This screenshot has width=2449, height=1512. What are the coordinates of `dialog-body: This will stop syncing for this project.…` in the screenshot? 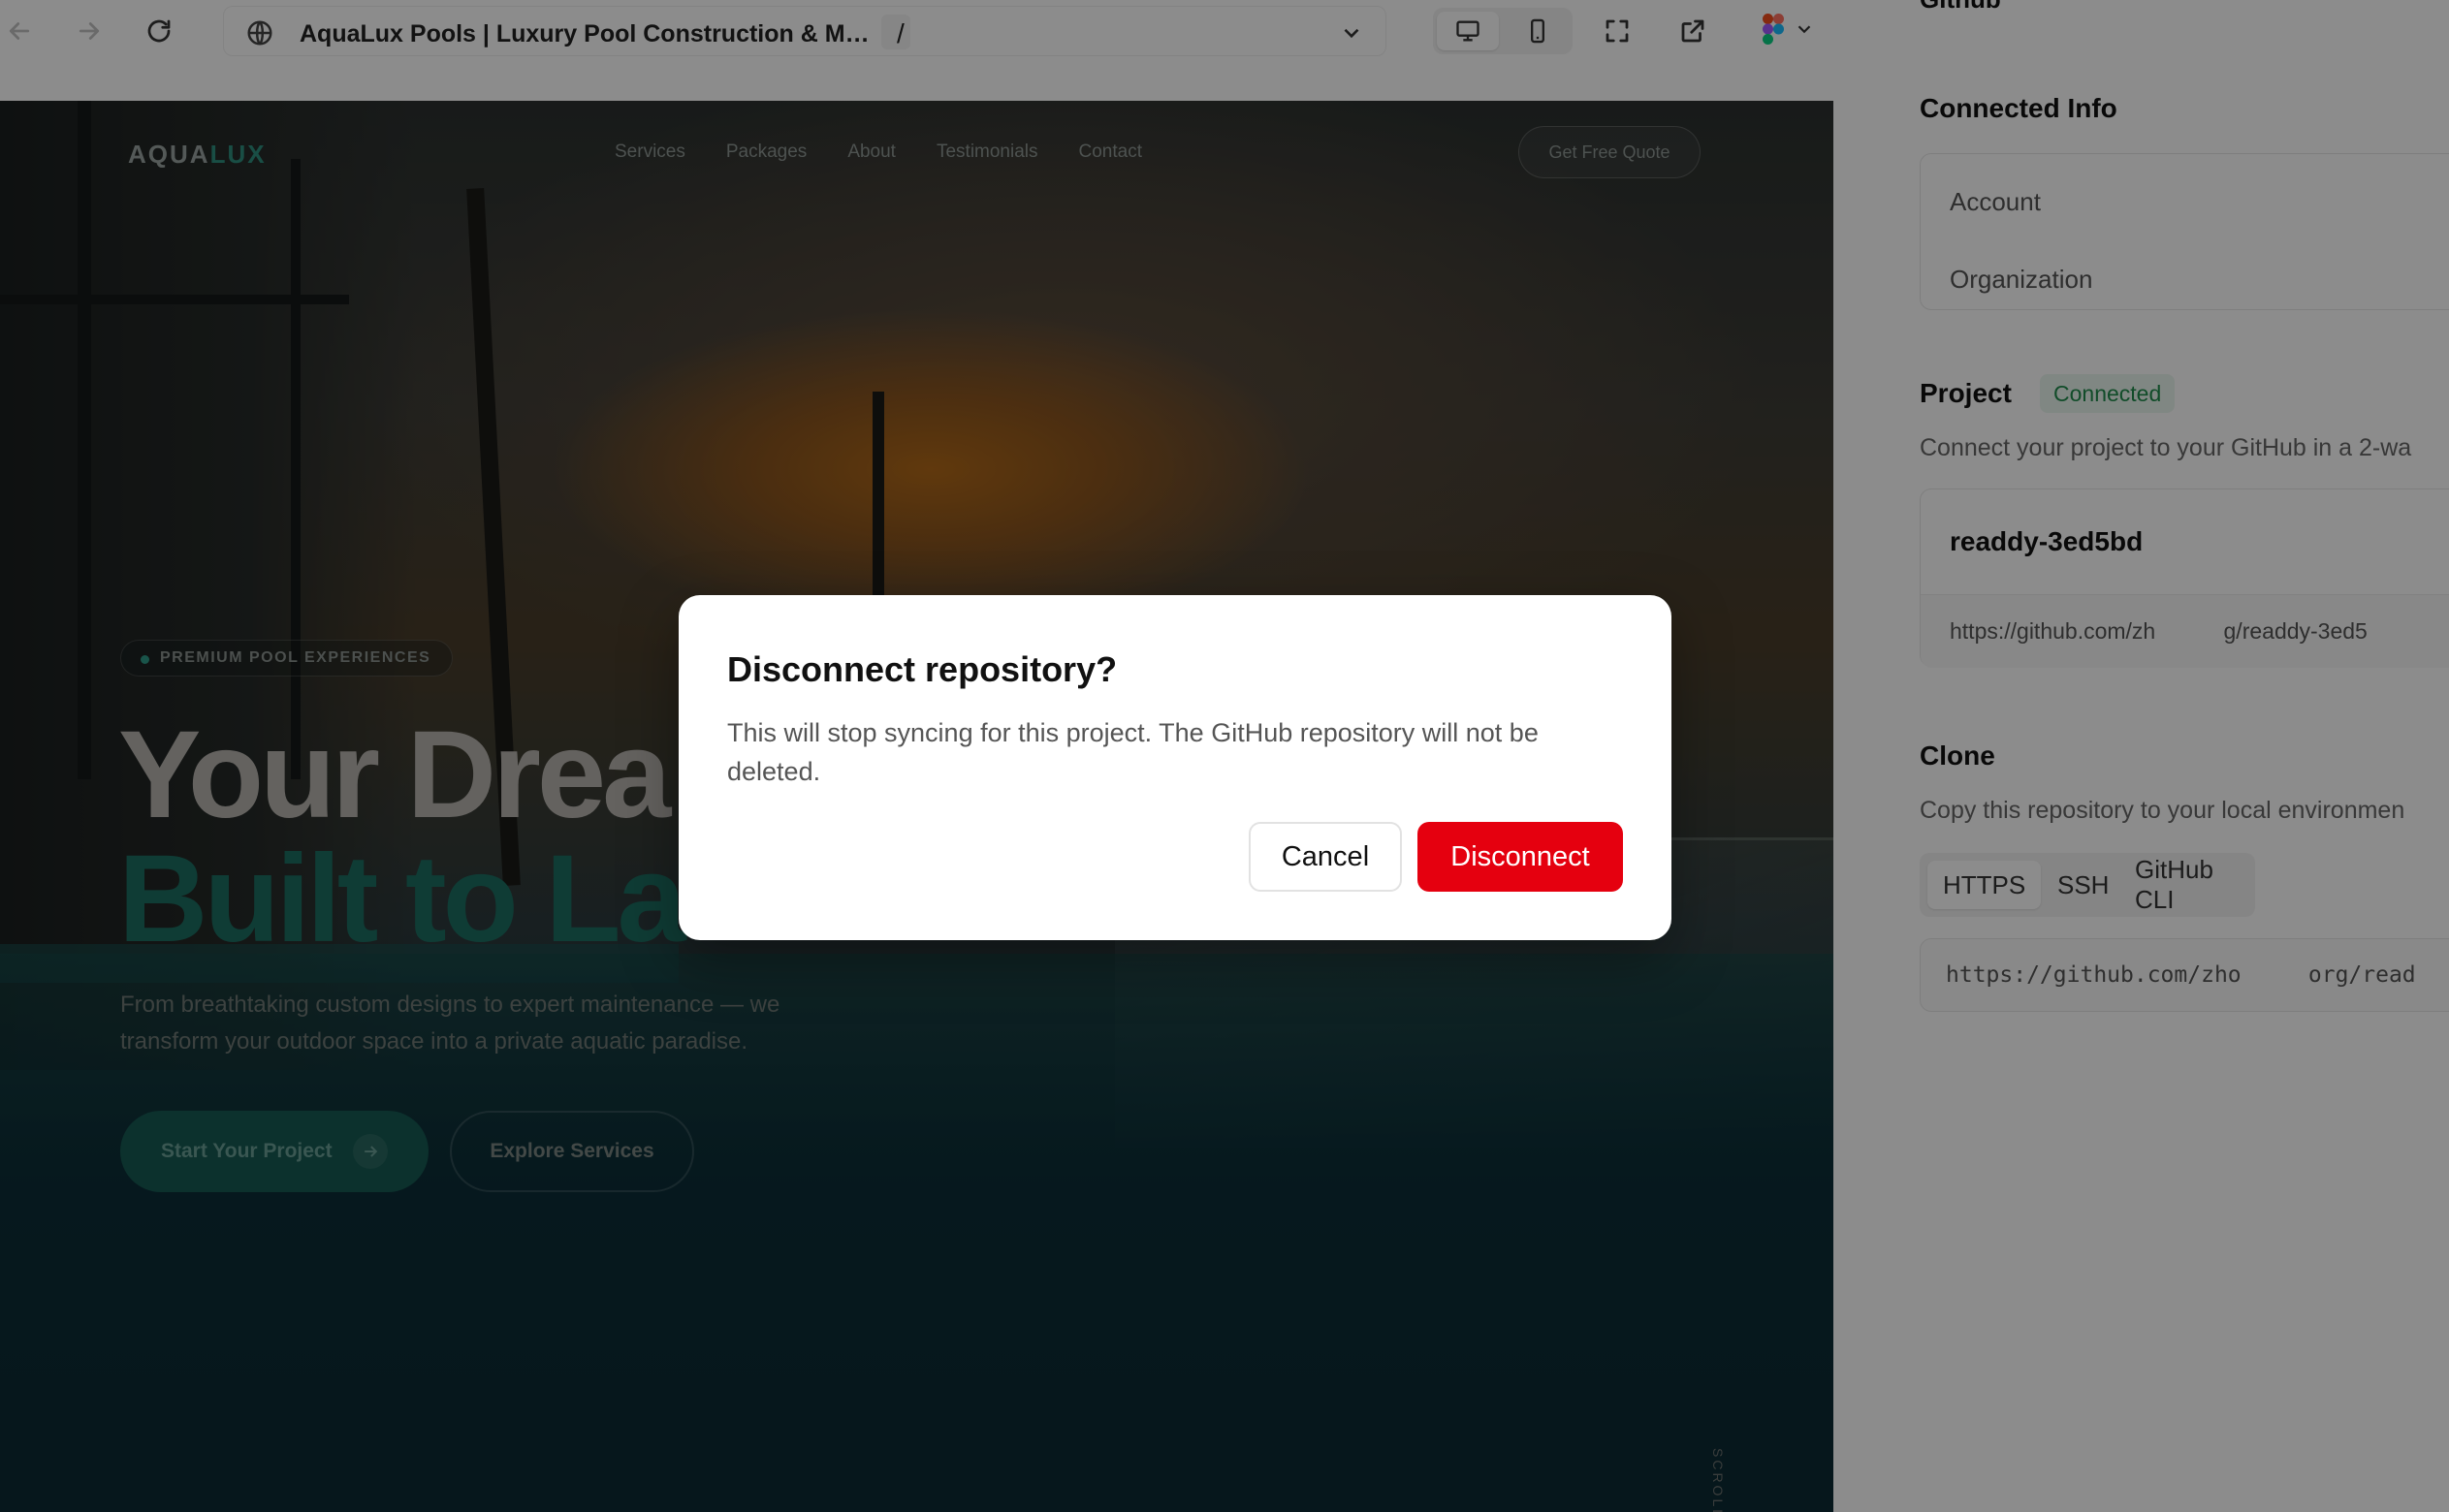 It's located at (1133, 752).